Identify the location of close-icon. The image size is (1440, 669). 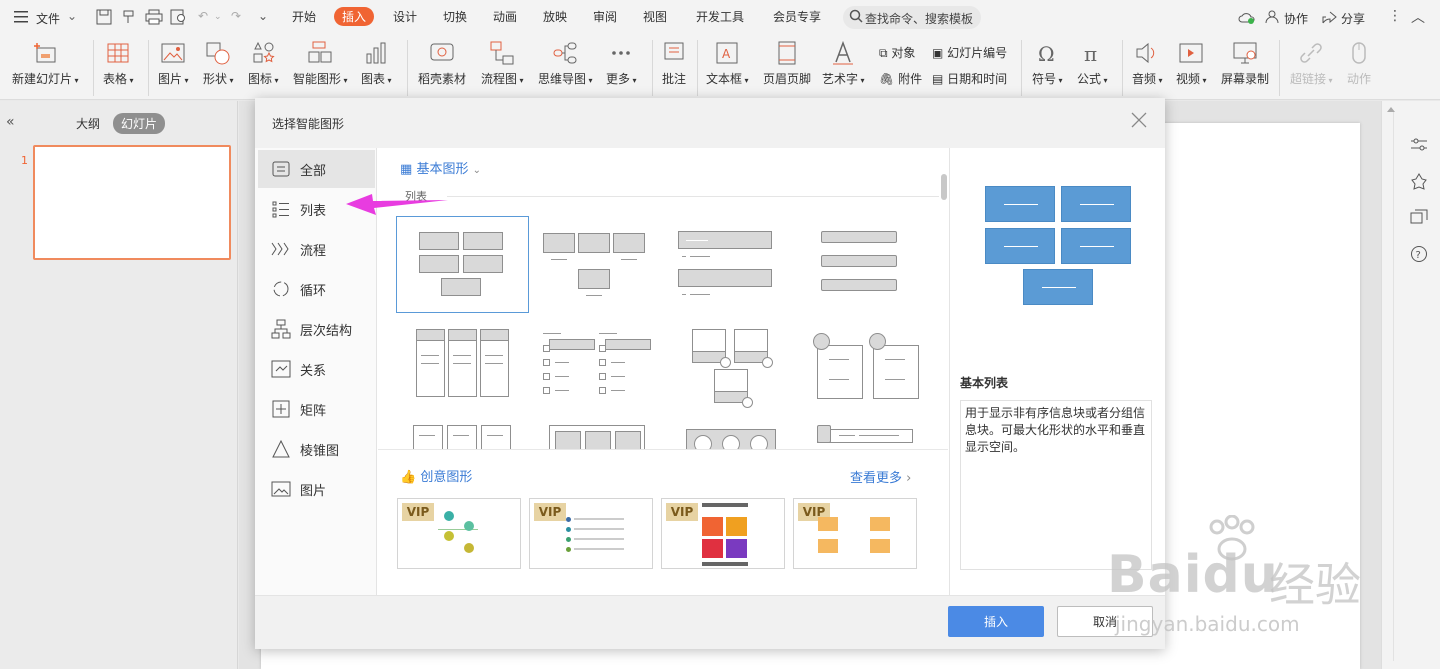
(1139, 121).